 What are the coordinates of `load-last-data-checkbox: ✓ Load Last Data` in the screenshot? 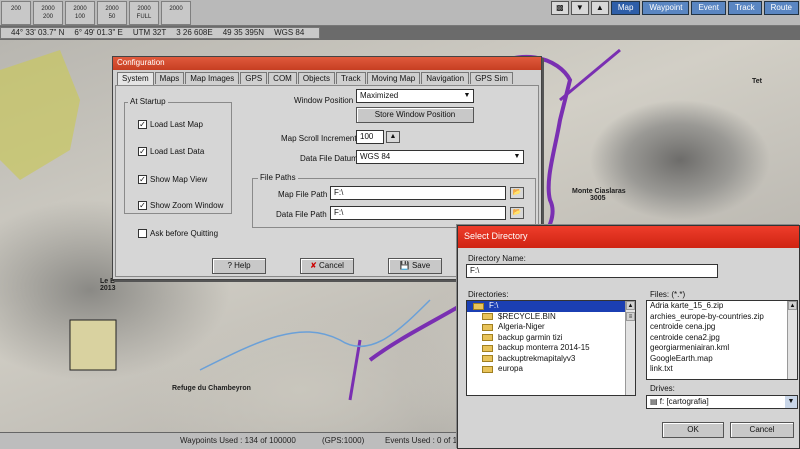 It's located at (171, 151).